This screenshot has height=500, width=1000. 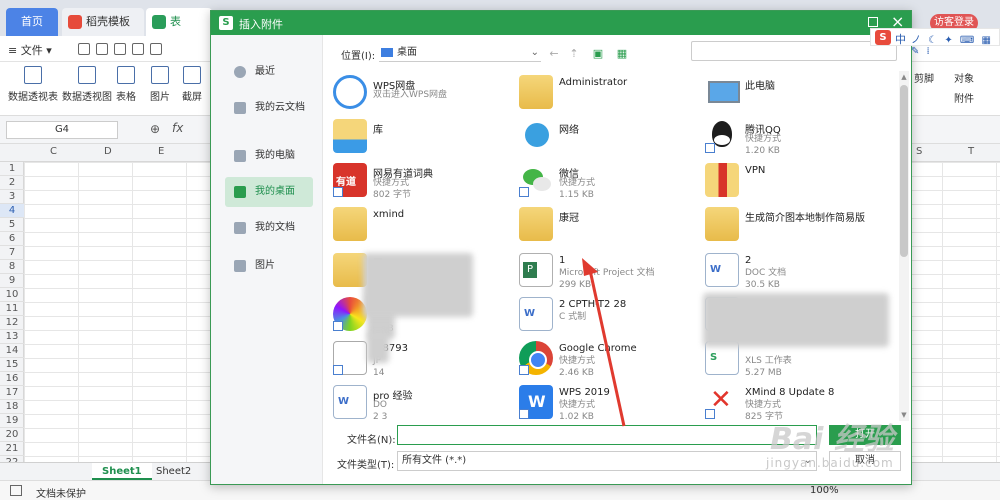 I want to click on row-header: 5, so click(x=12, y=225).